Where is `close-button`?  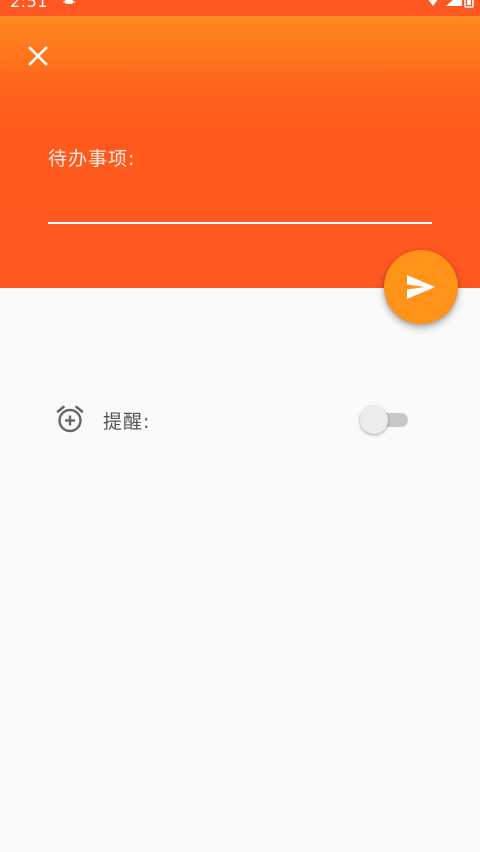 close-button is located at coordinates (38, 56).